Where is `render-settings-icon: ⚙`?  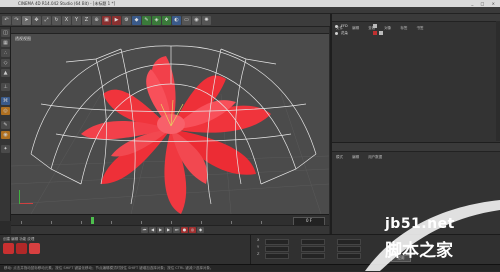 render-settings-icon: ⚙ is located at coordinates (126, 20).